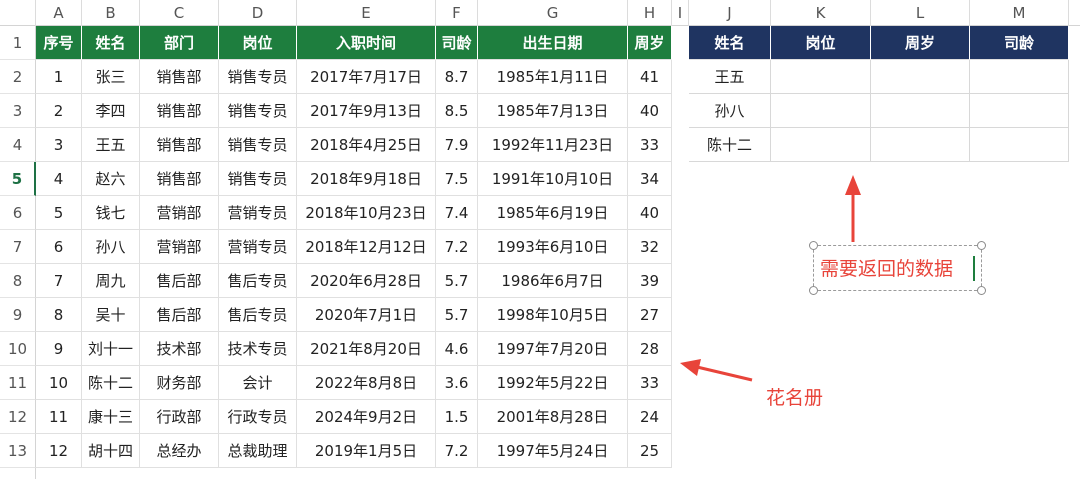 The image size is (1080, 479). What do you see at coordinates (887, 269) in the screenshot?
I see `textbox-text: 需要返回的数据` at bounding box center [887, 269].